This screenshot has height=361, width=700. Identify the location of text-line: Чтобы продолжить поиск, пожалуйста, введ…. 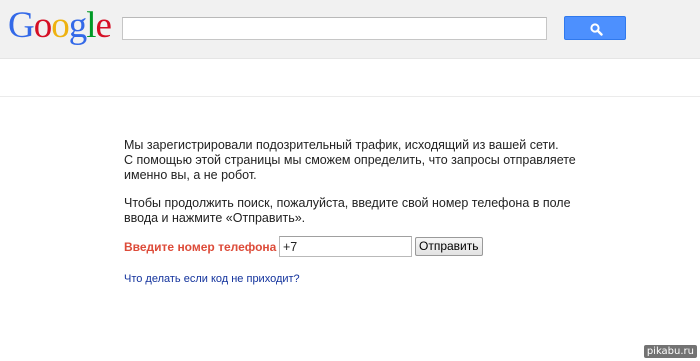
(347, 203).